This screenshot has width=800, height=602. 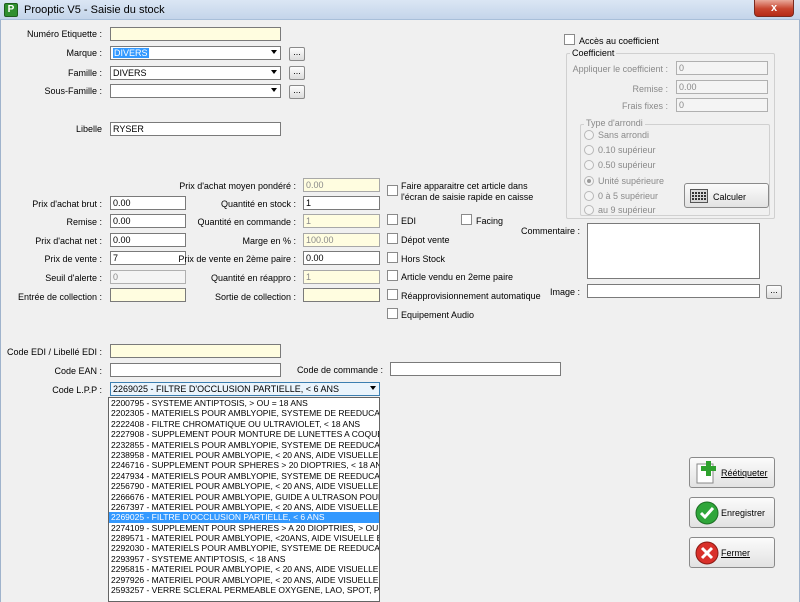 What do you see at coordinates (464, 186) in the screenshot?
I see `saisie-rapide-label-1: Faire apparaitre cet article dans` at bounding box center [464, 186].